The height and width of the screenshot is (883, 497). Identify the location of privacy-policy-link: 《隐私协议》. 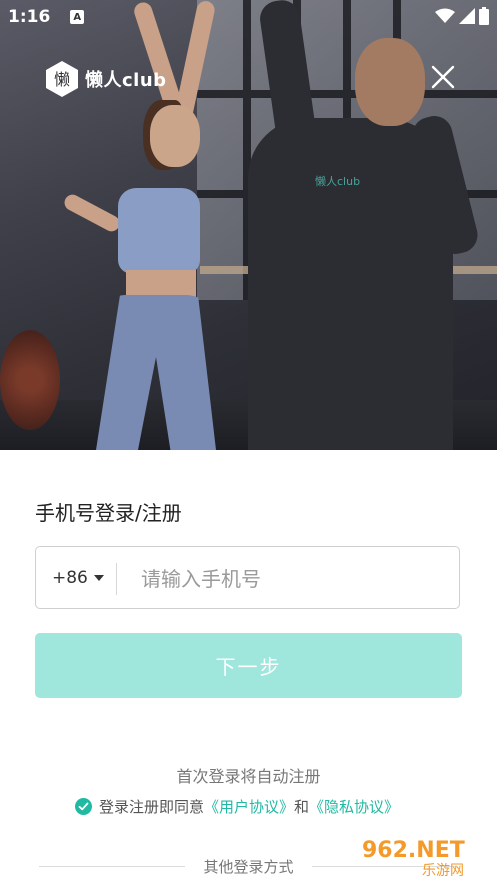
(354, 806).